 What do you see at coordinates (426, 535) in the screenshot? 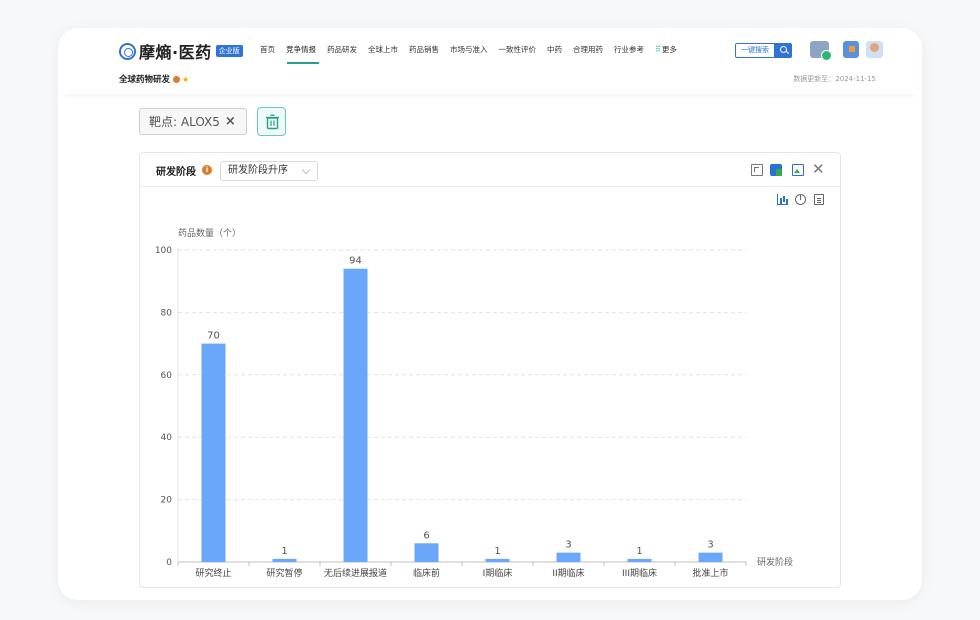
I see `bar-value-label: 6` at bounding box center [426, 535].